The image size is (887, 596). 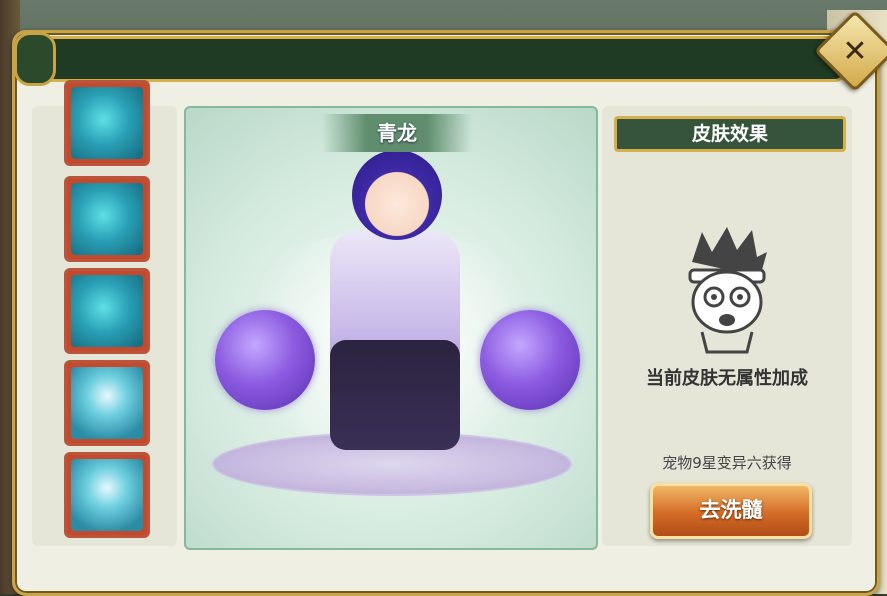 What do you see at coordinates (530, 360) in the screenshot?
I see `right-orb-icon` at bounding box center [530, 360].